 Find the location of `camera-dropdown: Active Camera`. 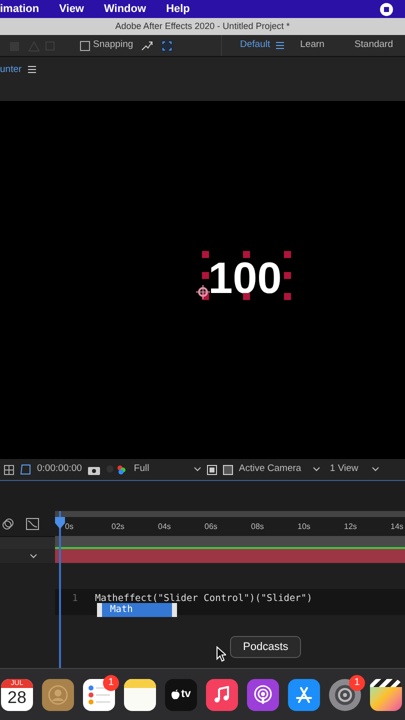

camera-dropdown: Active Camera is located at coordinates (272, 469).